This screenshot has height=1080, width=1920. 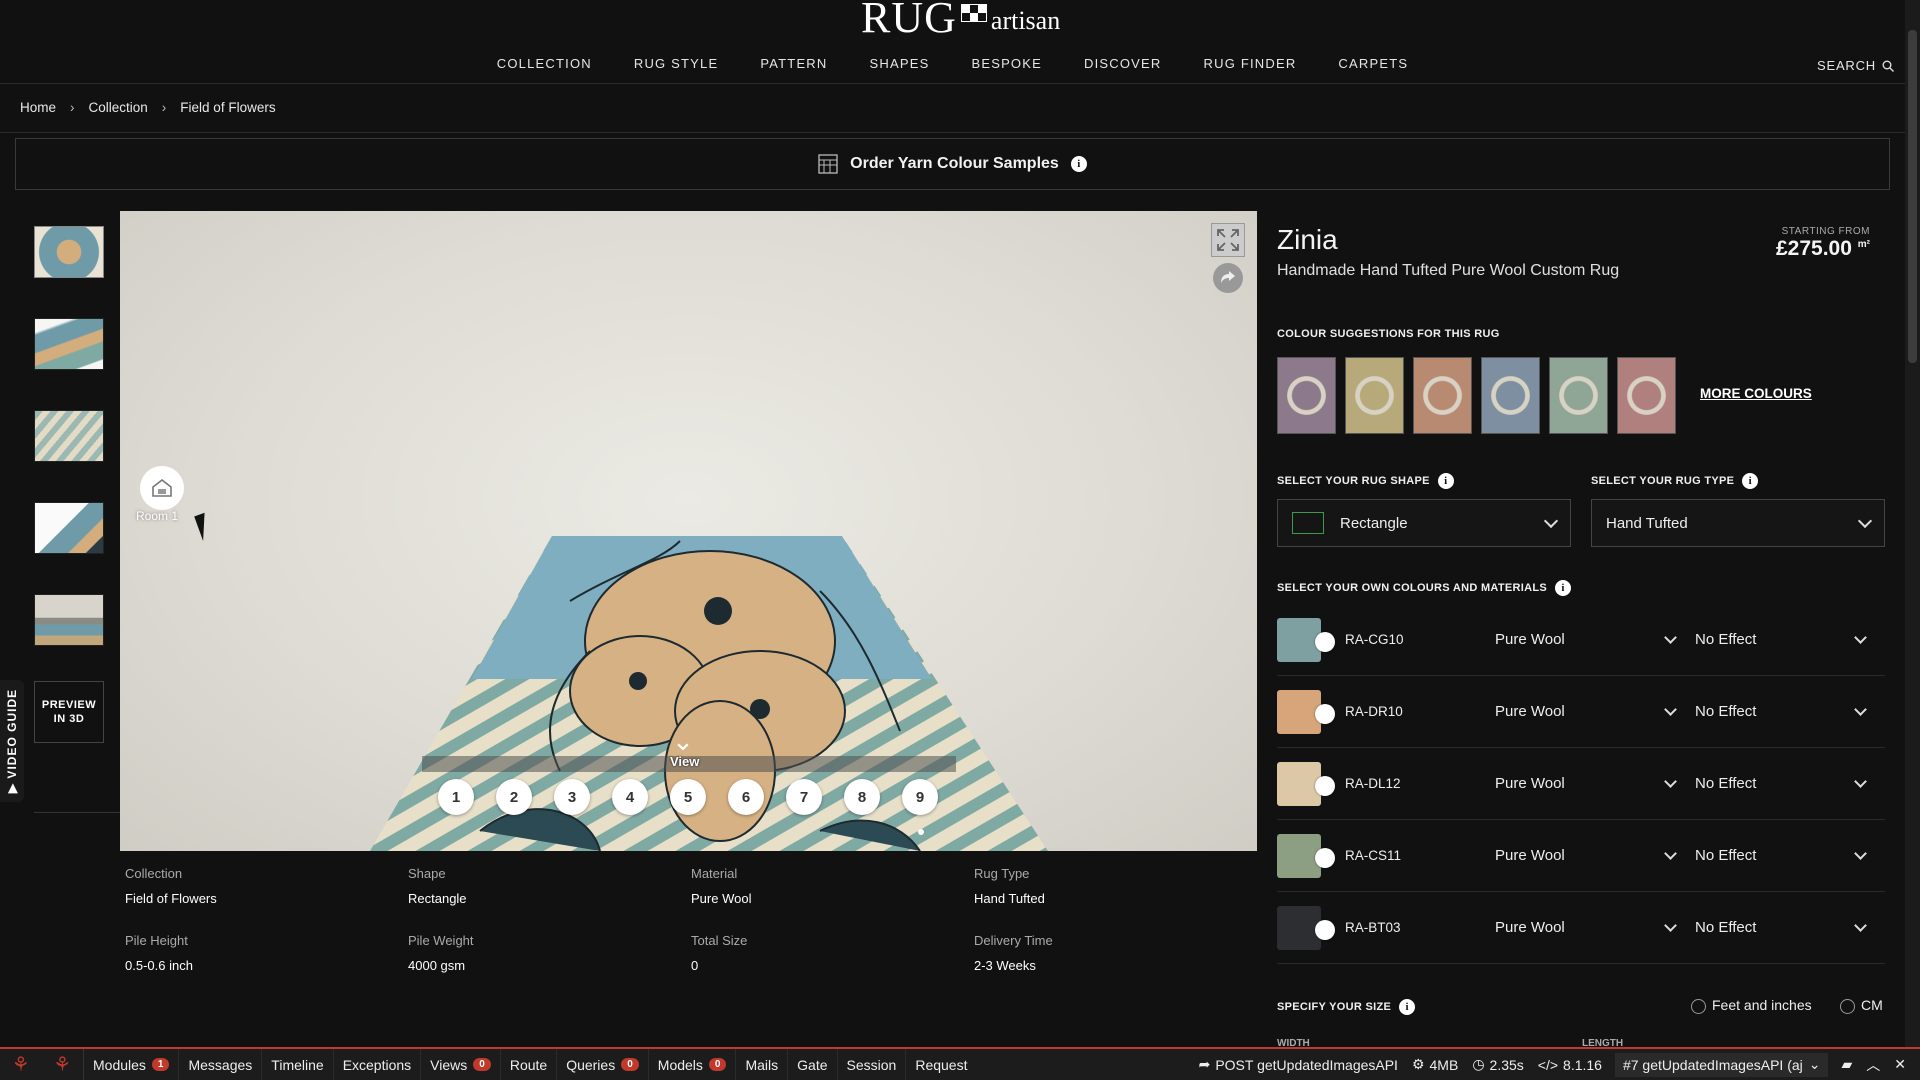 I want to click on view-7-button: 7, so click(x=804, y=797).